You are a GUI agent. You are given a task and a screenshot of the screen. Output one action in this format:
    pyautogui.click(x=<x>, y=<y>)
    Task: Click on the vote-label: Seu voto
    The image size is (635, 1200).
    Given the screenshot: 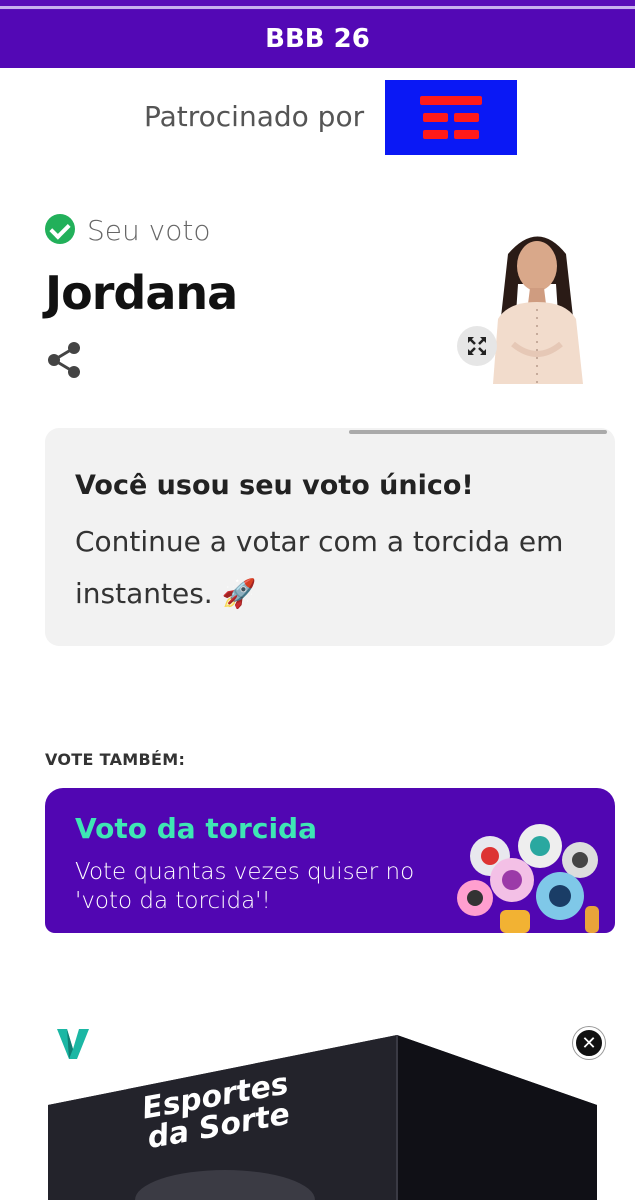 What is the action you would take?
    pyautogui.click(x=149, y=230)
    